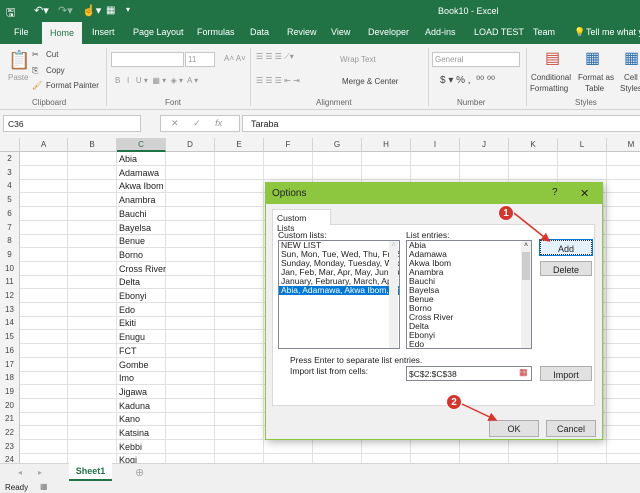 The height and width of the screenshot is (493, 640). What do you see at coordinates (506, 316) in the screenshot?
I see `annotation-arrows` at bounding box center [506, 316].